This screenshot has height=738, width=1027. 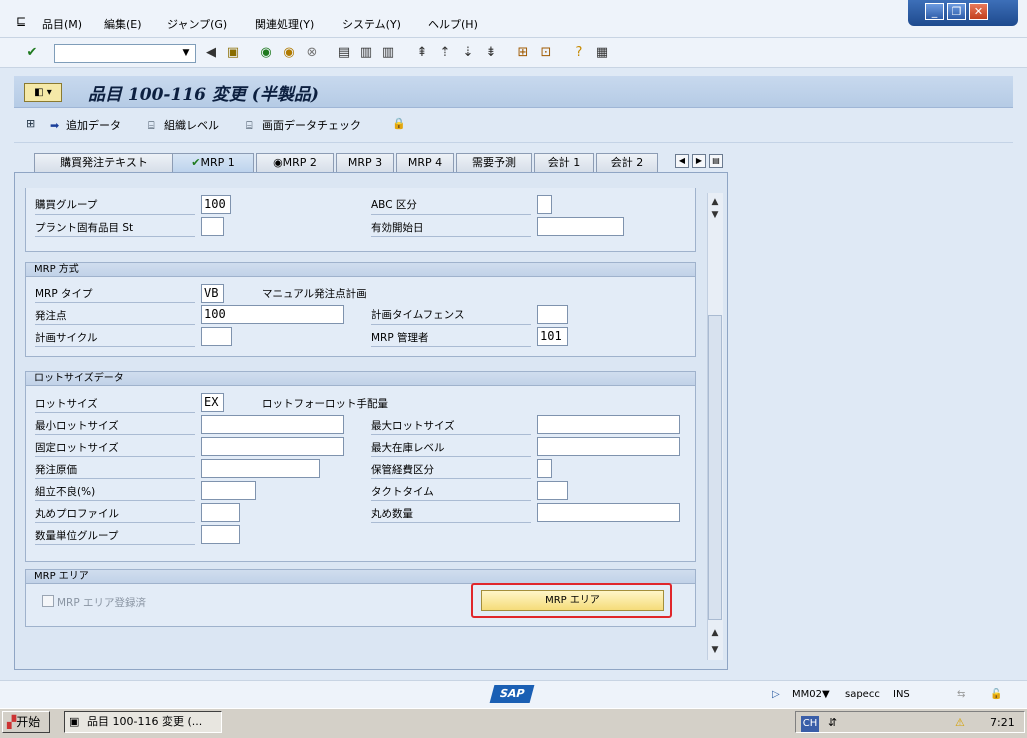 I want to click on org-levels-button: ⌸ 組織レベル, so click(x=183, y=125).